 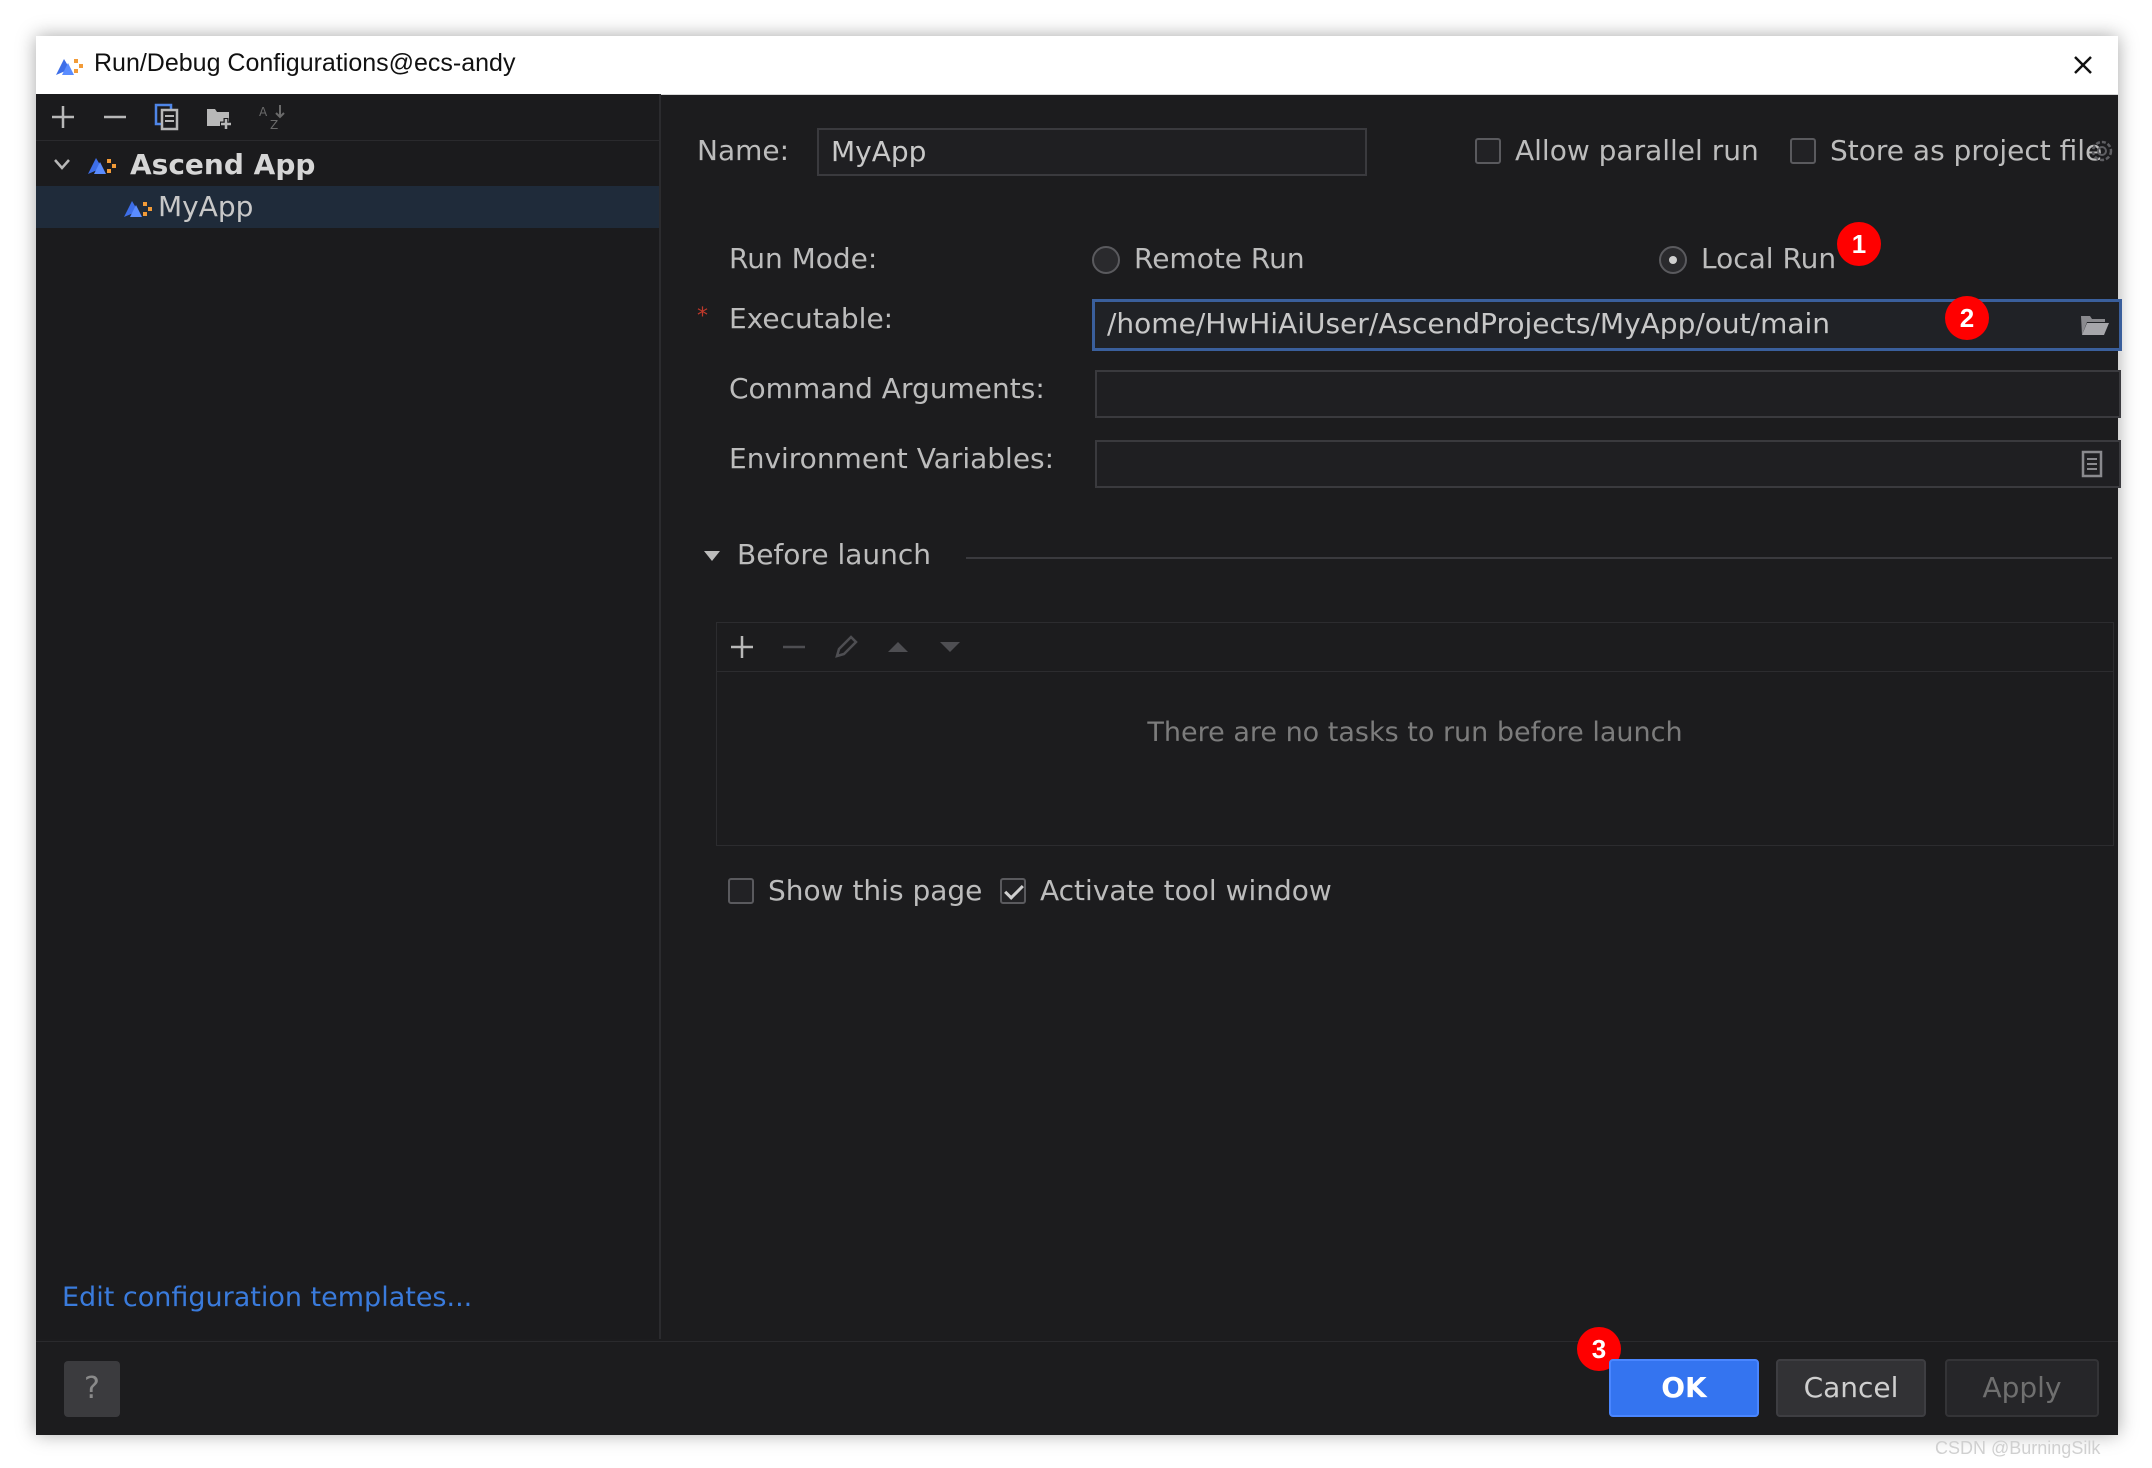 I want to click on apply-button: Apply, so click(x=2022, y=1388).